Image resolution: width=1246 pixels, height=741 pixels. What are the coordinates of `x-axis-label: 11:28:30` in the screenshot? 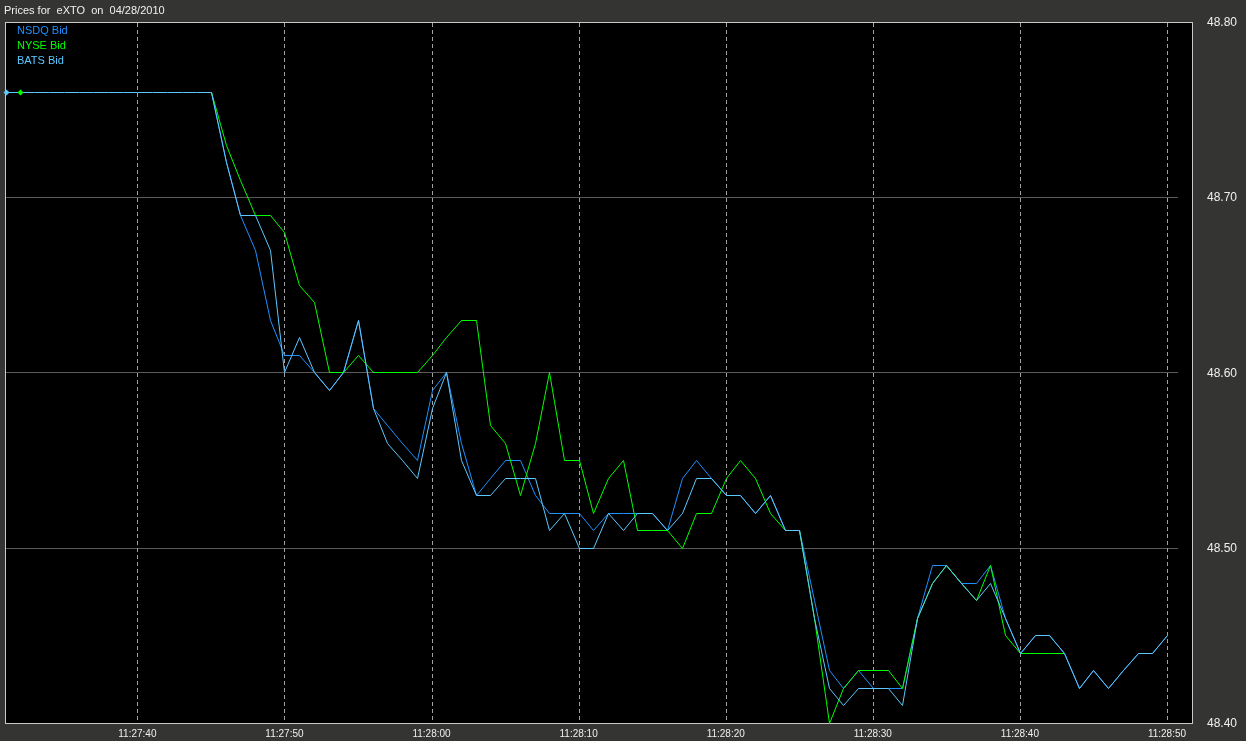 It's located at (872, 733).